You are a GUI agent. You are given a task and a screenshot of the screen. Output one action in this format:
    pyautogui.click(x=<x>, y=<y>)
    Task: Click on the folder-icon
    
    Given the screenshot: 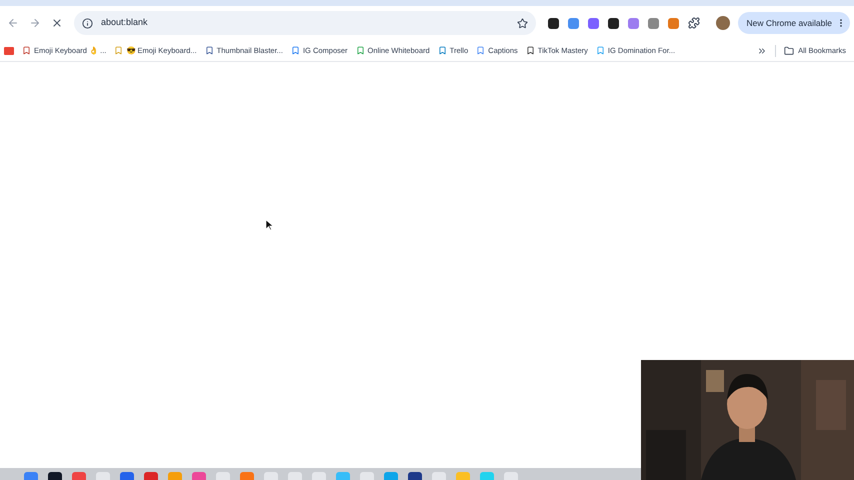 What is the action you would take?
    pyautogui.click(x=789, y=51)
    